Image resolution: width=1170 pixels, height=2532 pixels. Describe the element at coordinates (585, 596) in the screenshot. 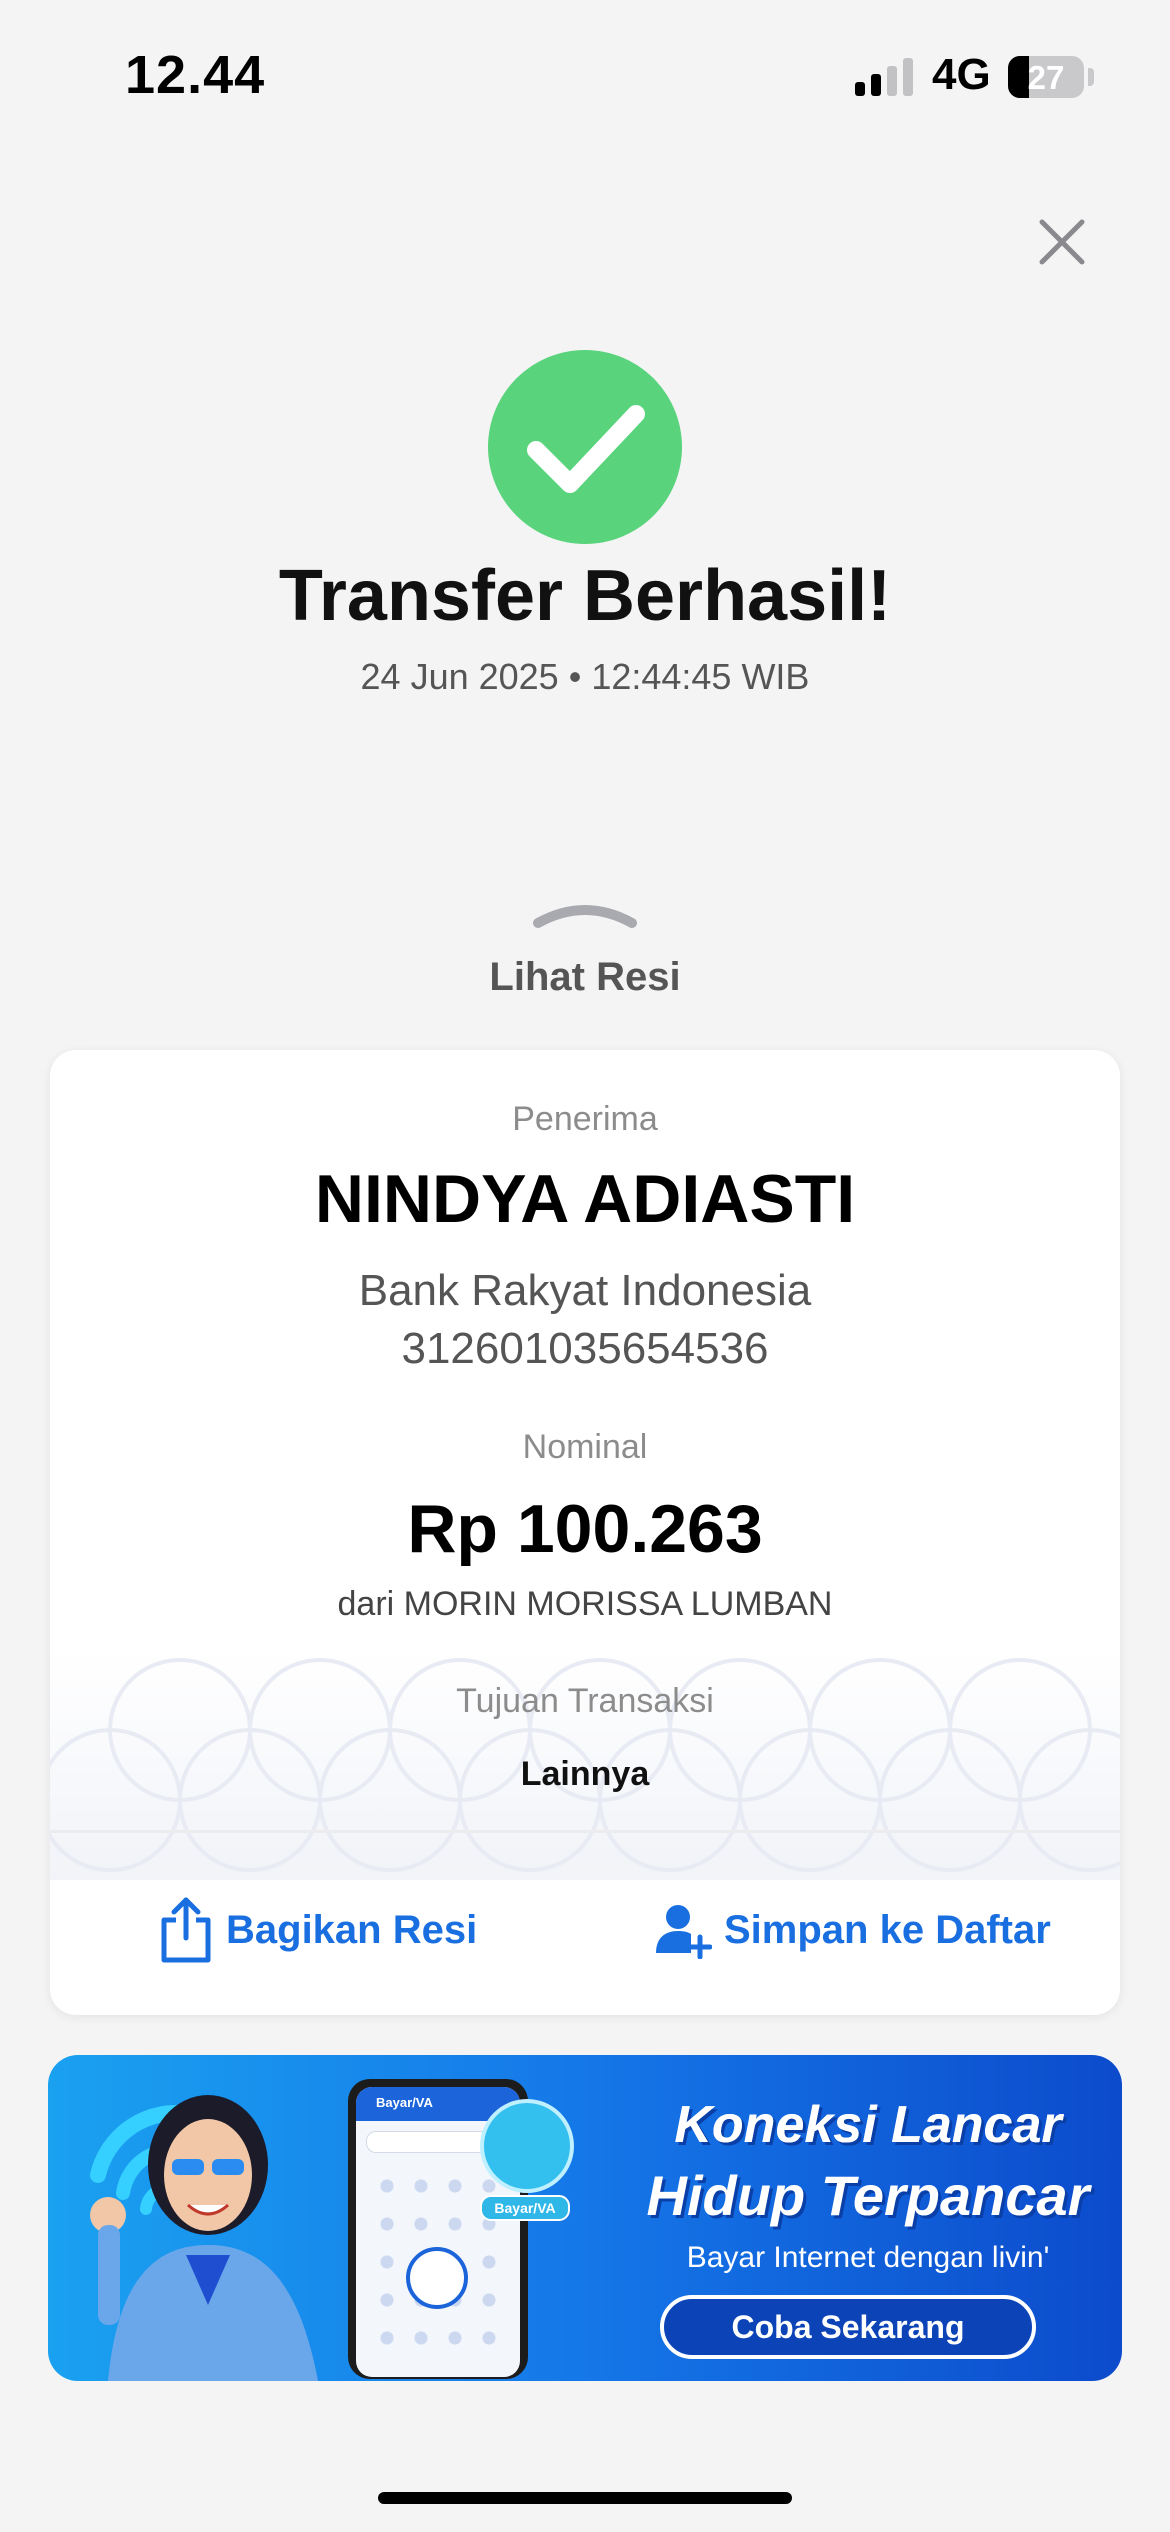

I see `page-title: Transfer Berhasil!` at that location.